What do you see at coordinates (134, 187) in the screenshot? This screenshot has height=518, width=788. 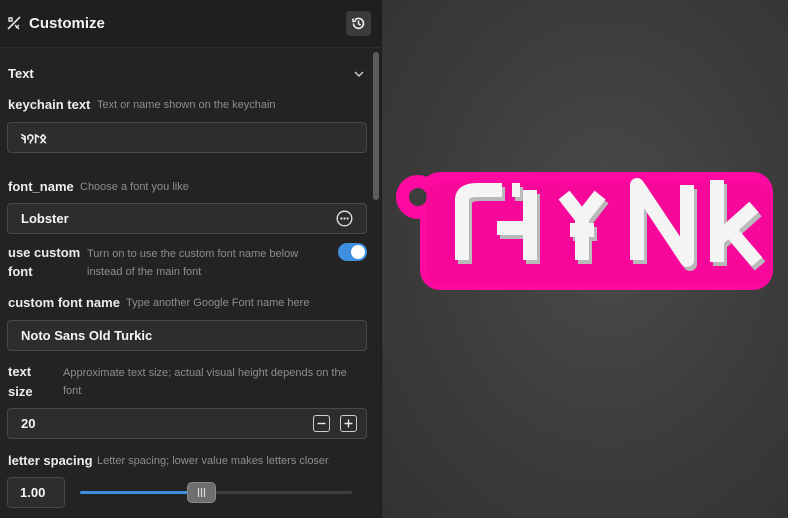 I see `font-name-description: Choose a font you like` at bounding box center [134, 187].